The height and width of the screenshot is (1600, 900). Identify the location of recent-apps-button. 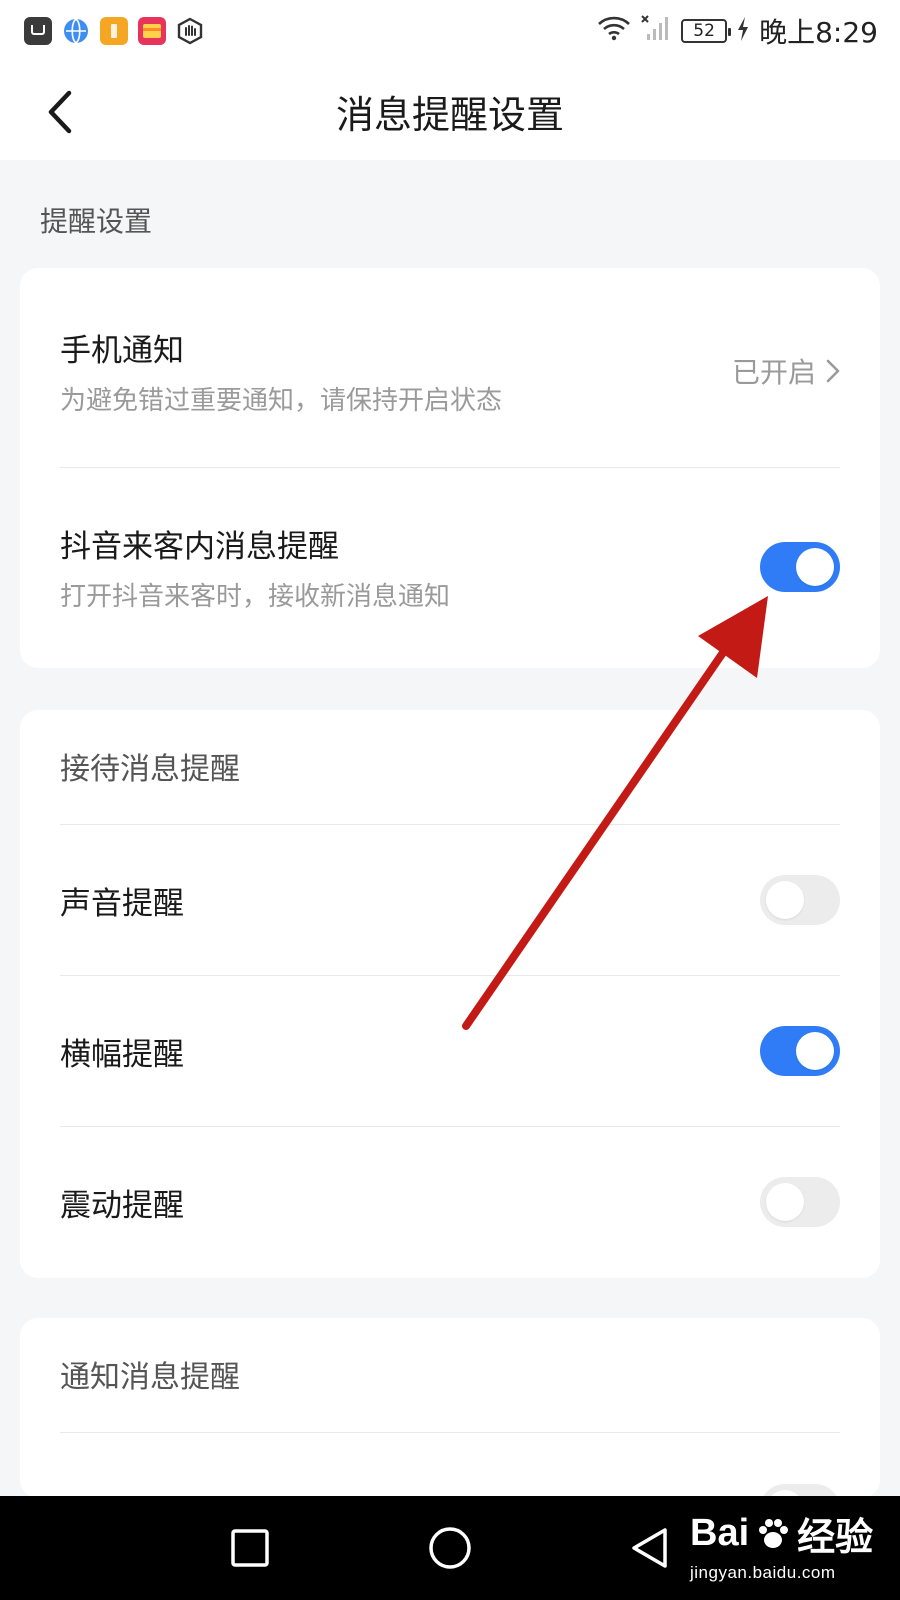
(250, 1548).